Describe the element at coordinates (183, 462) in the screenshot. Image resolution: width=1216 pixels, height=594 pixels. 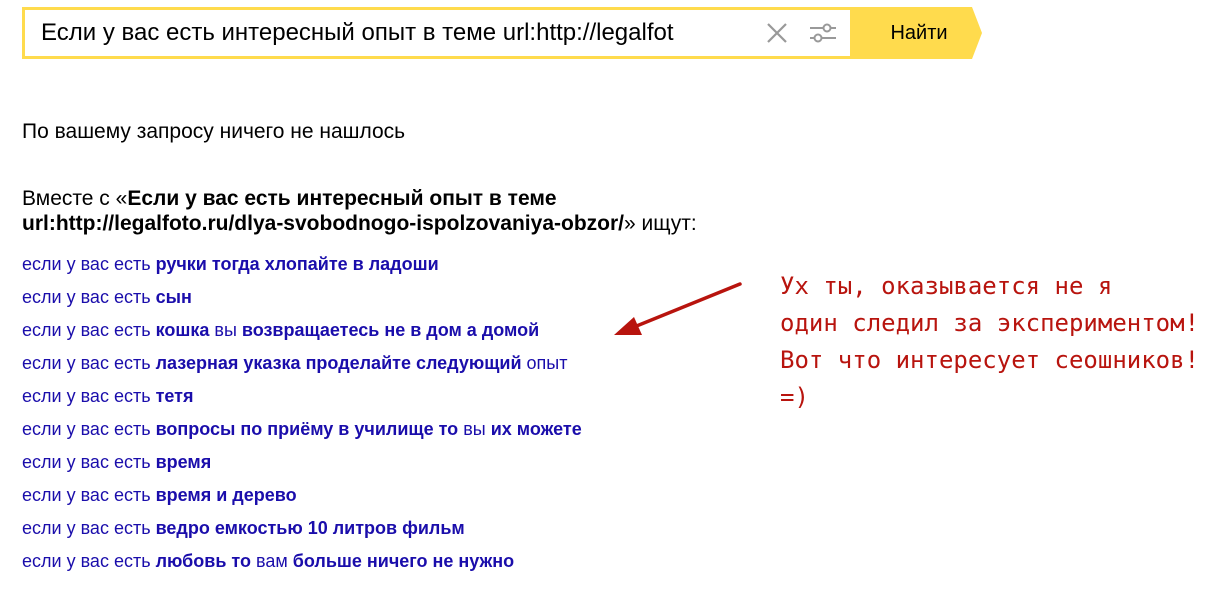
I see `suggestion-highlight: время` at that location.